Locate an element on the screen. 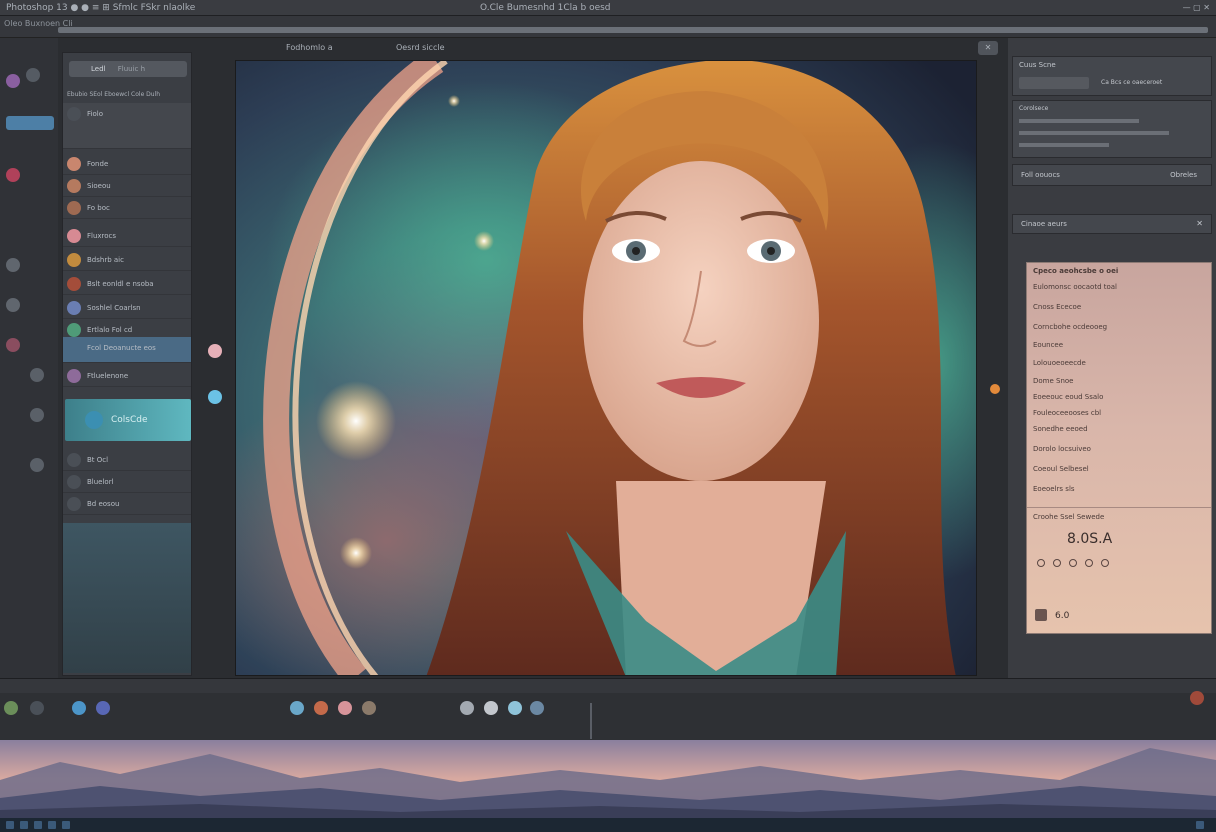 This screenshot has height=832, width=1216. window-controls: — ▢ ✕ is located at coordinates (1165, 8).